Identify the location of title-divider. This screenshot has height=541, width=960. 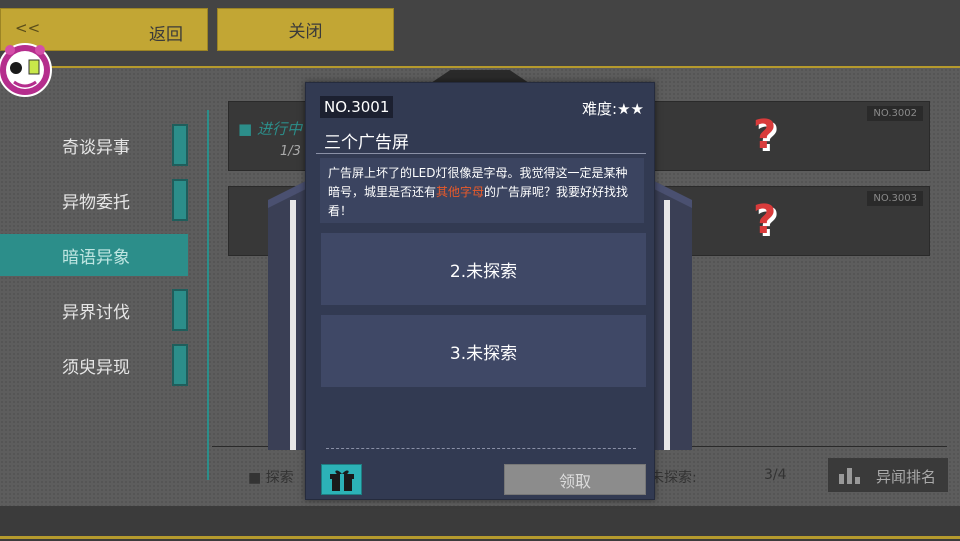
(481, 153).